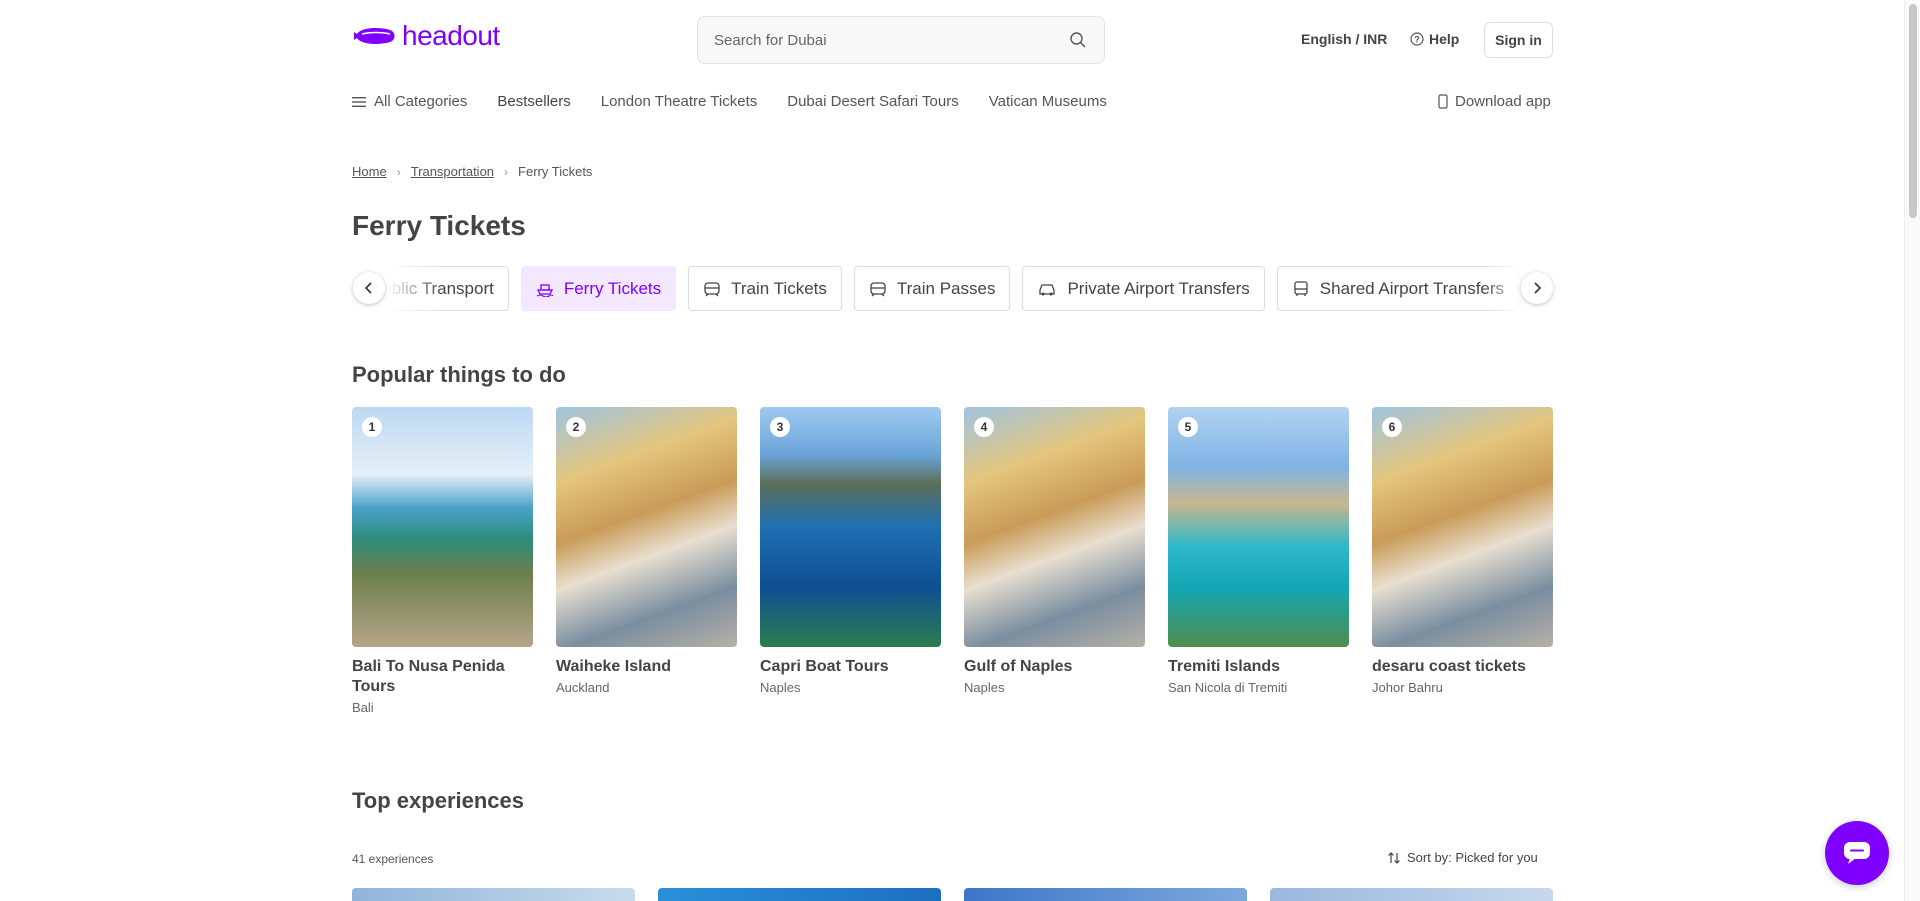 This screenshot has height=901, width=1920. What do you see at coordinates (824, 666) in the screenshot?
I see `card-title: Capri Boat Tours` at bounding box center [824, 666].